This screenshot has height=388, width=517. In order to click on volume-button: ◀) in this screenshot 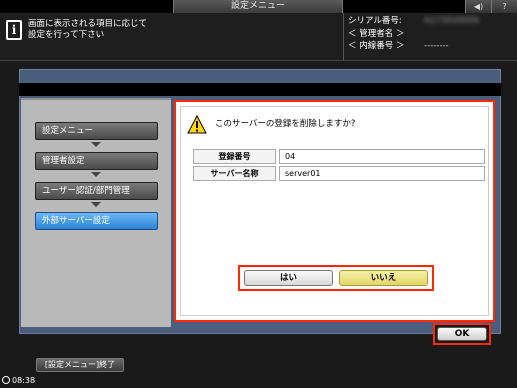, I will do `click(478, 6)`.